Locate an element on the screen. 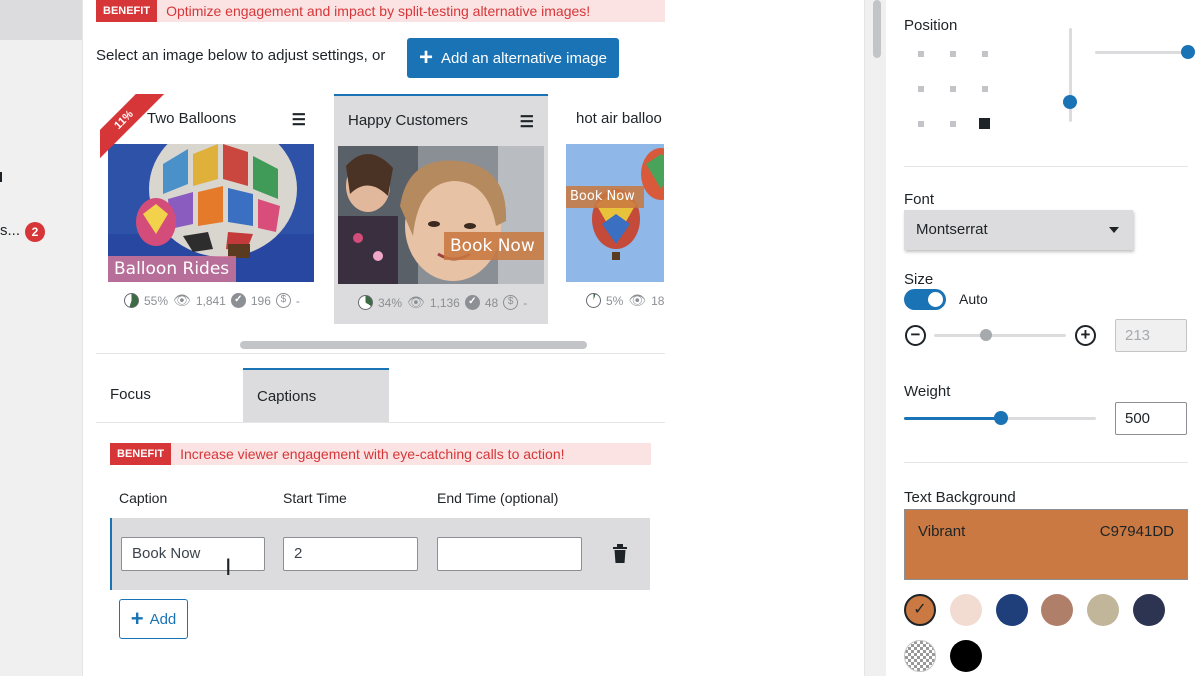  carousel-scrollbar-thumb is located at coordinates (413, 345).